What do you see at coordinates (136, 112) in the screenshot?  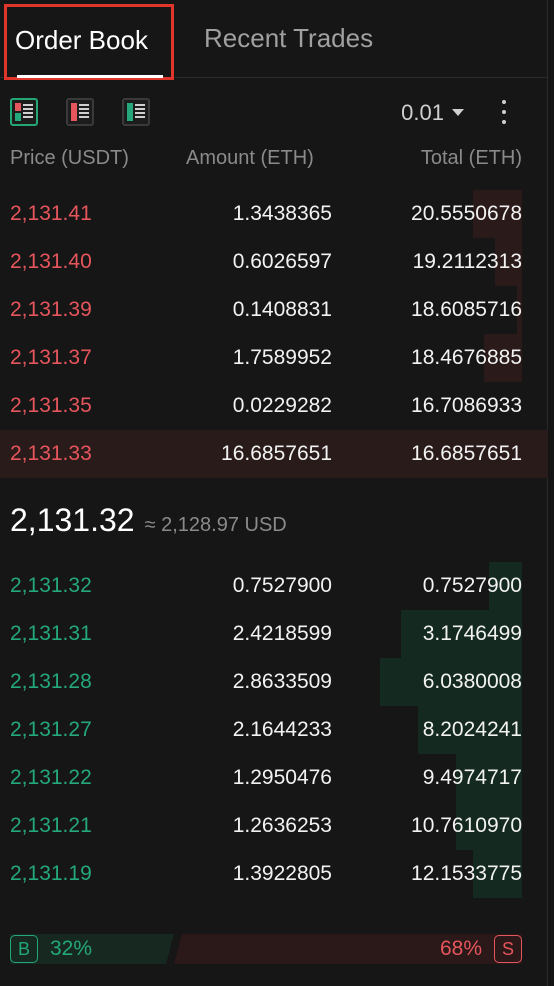 I see `order-book-bids-icon` at bounding box center [136, 112].